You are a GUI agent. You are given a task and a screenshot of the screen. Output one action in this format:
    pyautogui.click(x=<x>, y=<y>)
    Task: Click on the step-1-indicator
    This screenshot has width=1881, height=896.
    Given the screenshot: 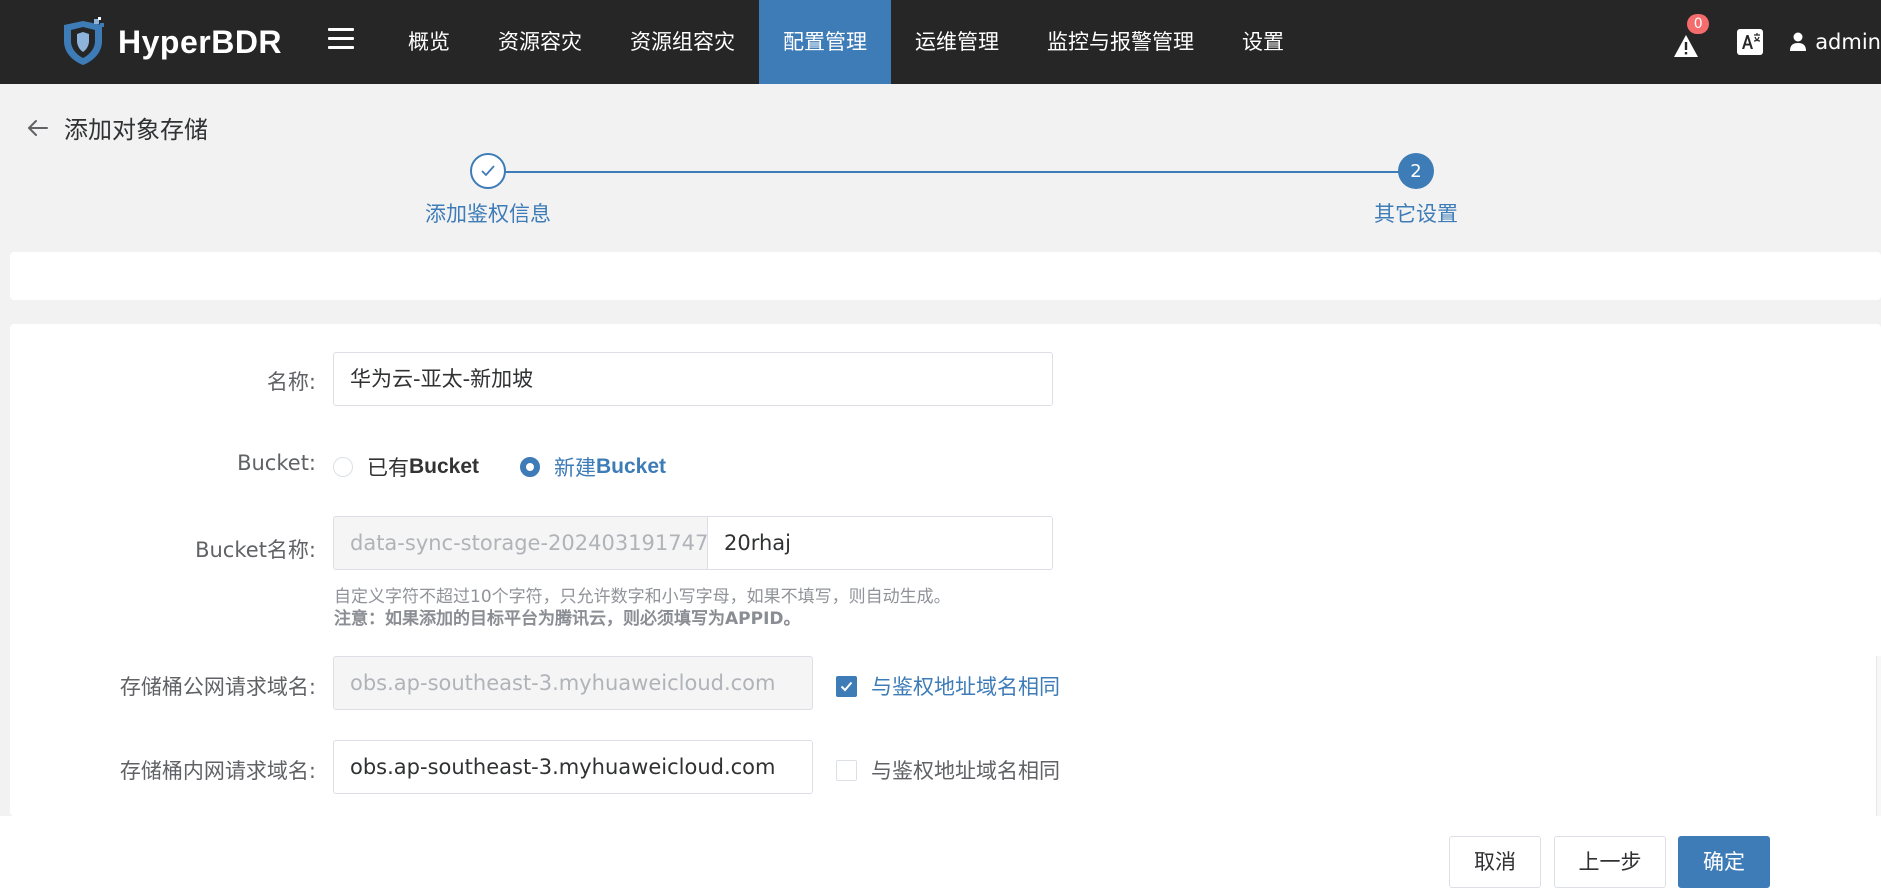 What is the action you would take?
    pyautogui.click(x=488, y=171)
    